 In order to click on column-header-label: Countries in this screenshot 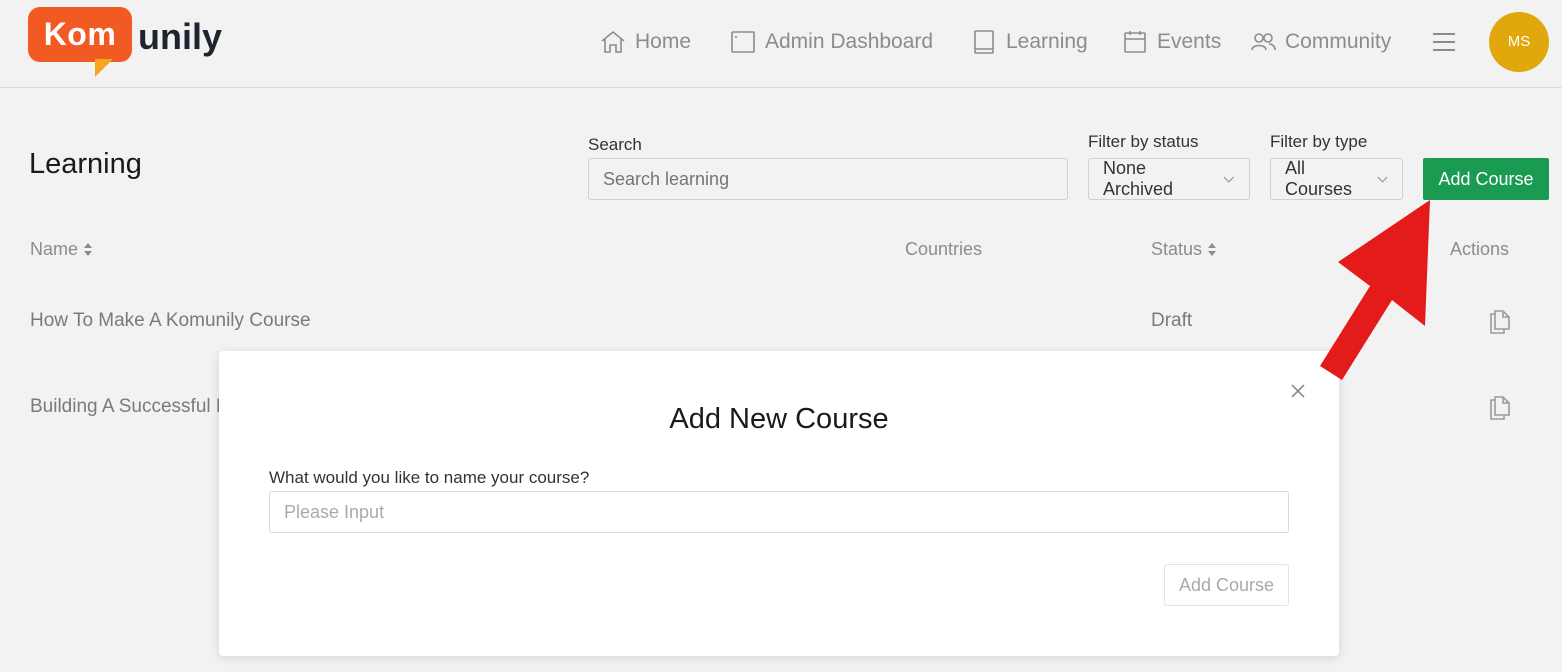, I will do `click(944, 249)`.